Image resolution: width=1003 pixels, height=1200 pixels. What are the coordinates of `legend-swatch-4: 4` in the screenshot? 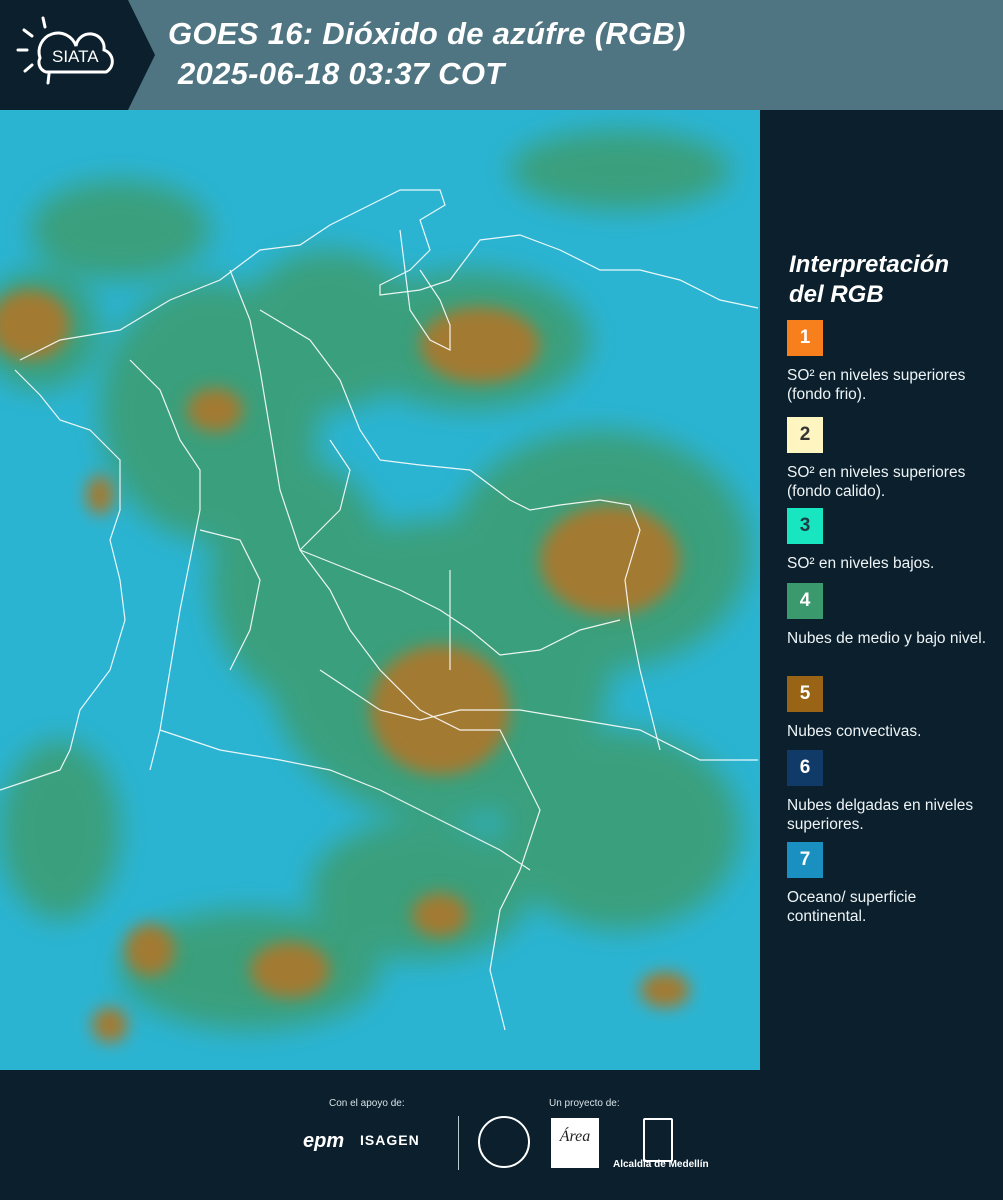 It's located at (805, 601).